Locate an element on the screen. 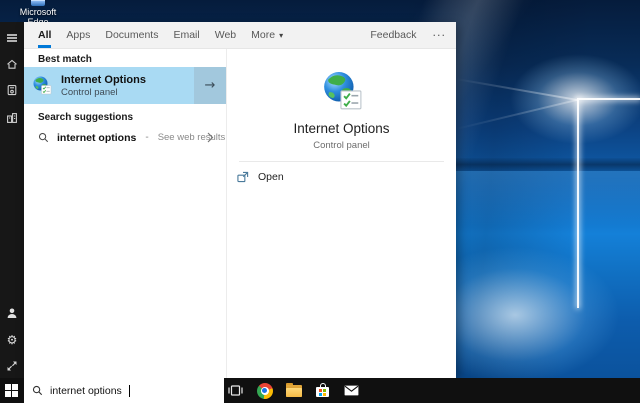 The height and width of the screenshot is (403, 640). hamburger-menu-icon is located at coordinates (12, 38).